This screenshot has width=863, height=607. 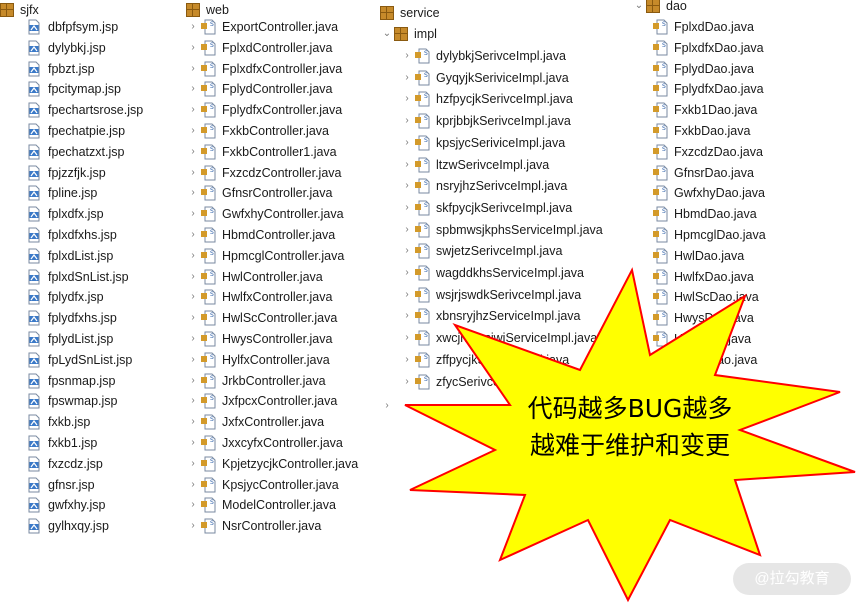 What do you see at coordinates (630, 427) in the screenshot?
I see `callout-text: 代码越多BUG越多 越难于维护和变更` at bounding box center [630, 427].